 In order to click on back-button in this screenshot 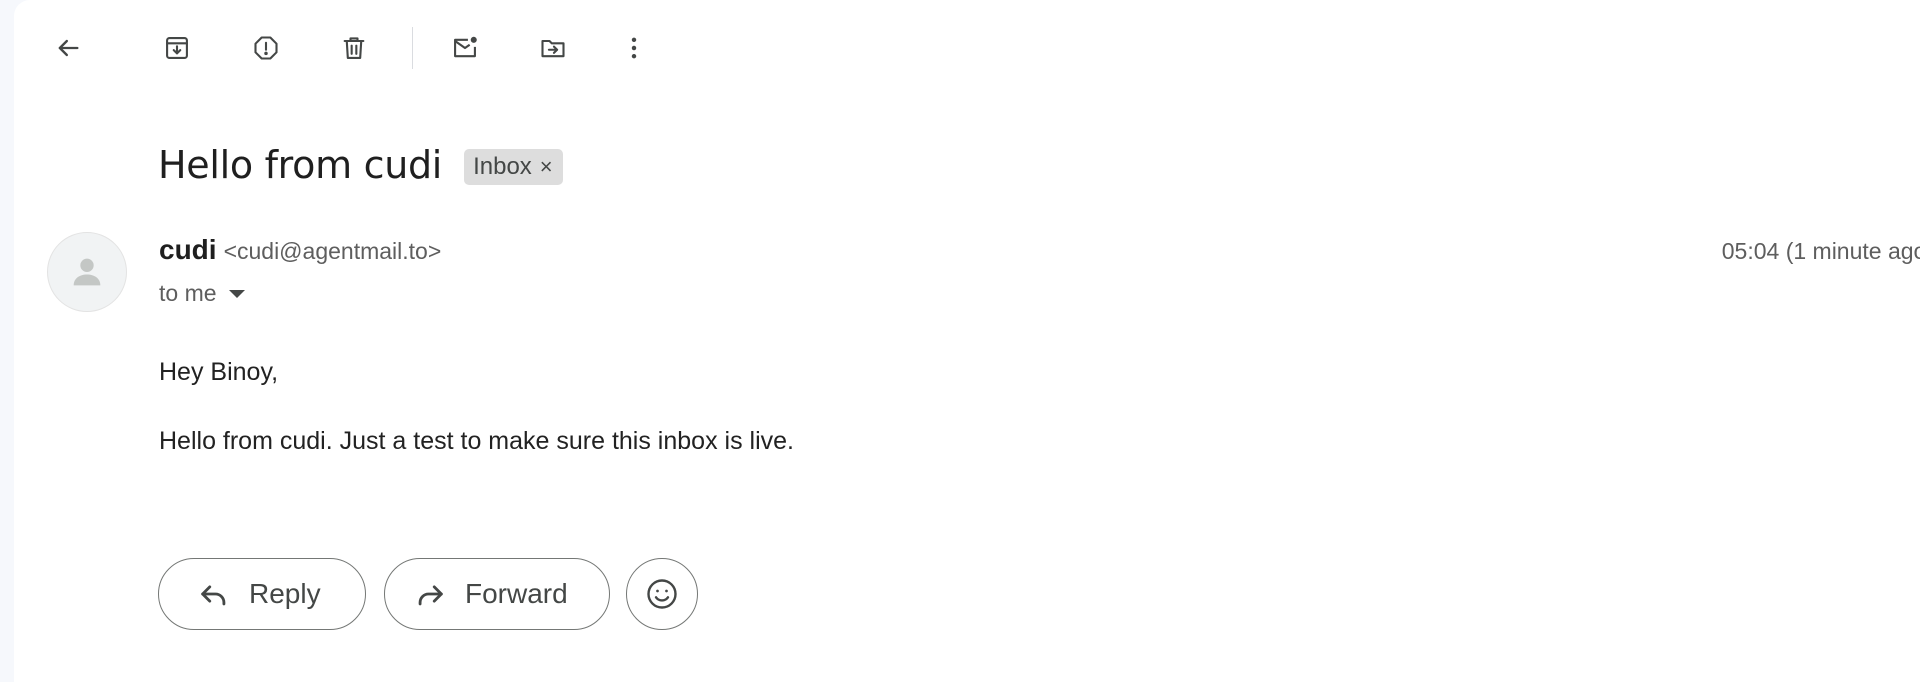, I will do `click(68, 48)`.